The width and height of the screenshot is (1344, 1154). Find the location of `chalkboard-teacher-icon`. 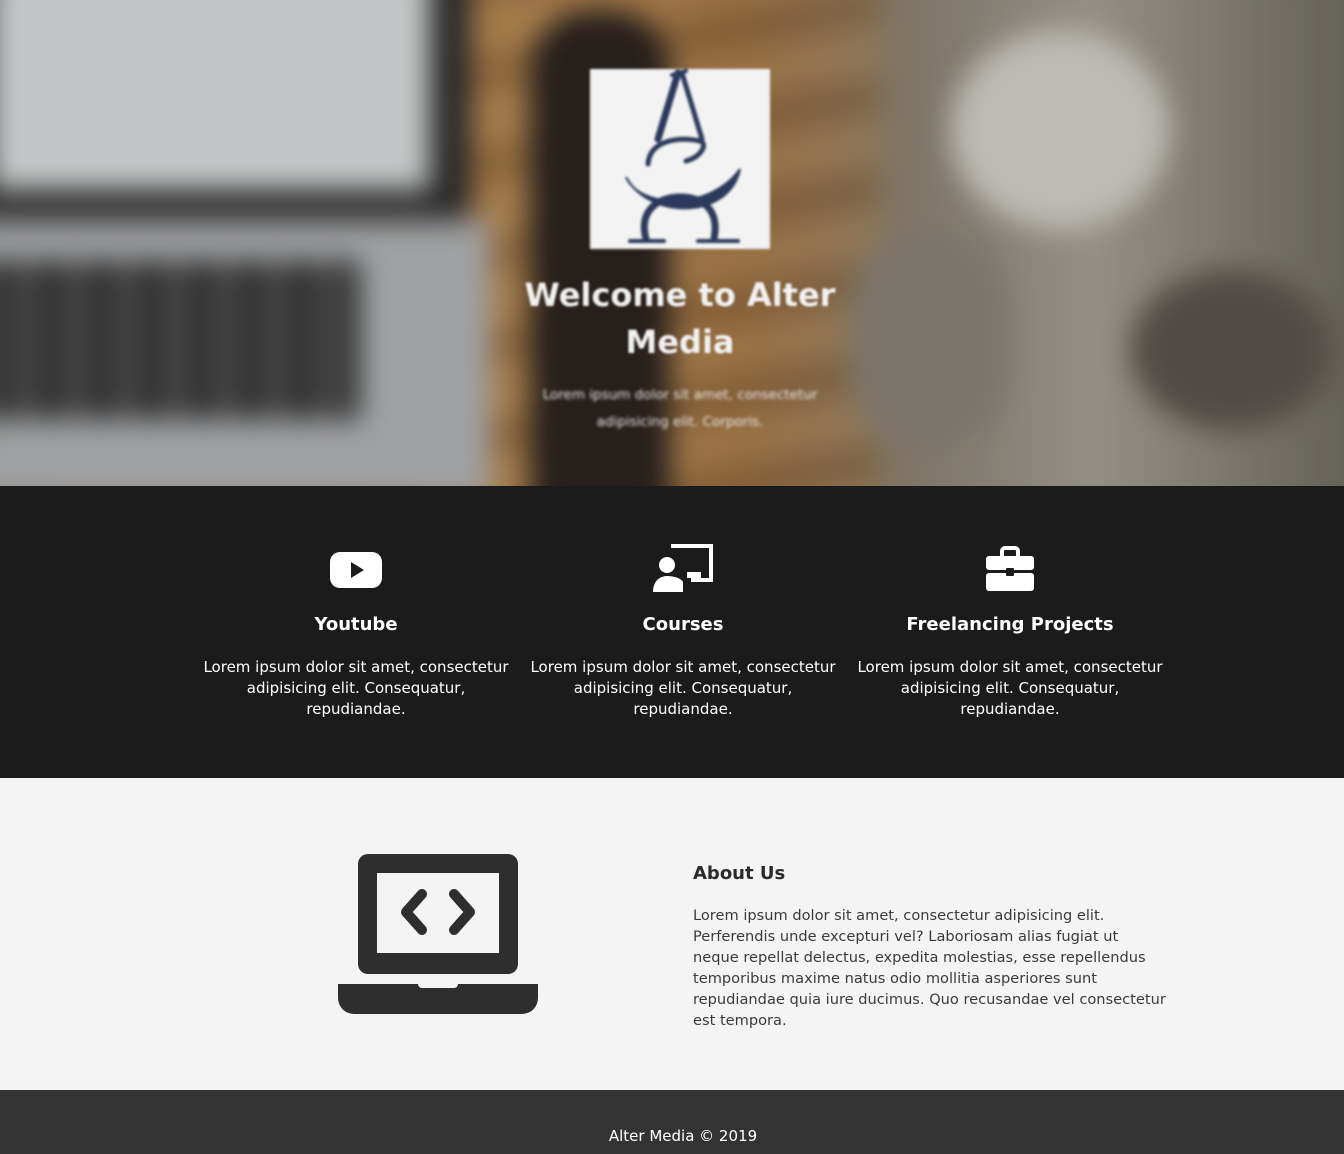

chalkboard-teacher-icon is located at coordinates (683, 570).